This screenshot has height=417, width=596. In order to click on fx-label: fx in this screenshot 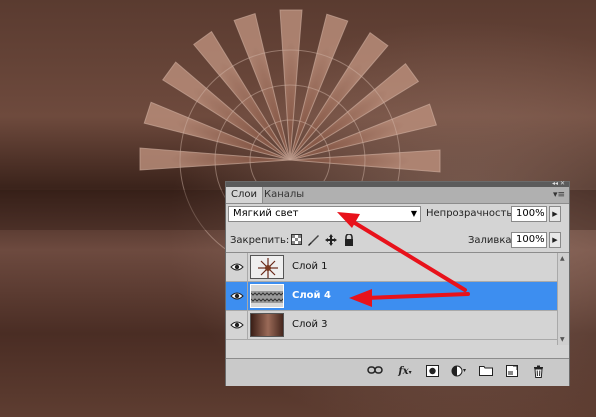, I will do `click(403, 371)`.